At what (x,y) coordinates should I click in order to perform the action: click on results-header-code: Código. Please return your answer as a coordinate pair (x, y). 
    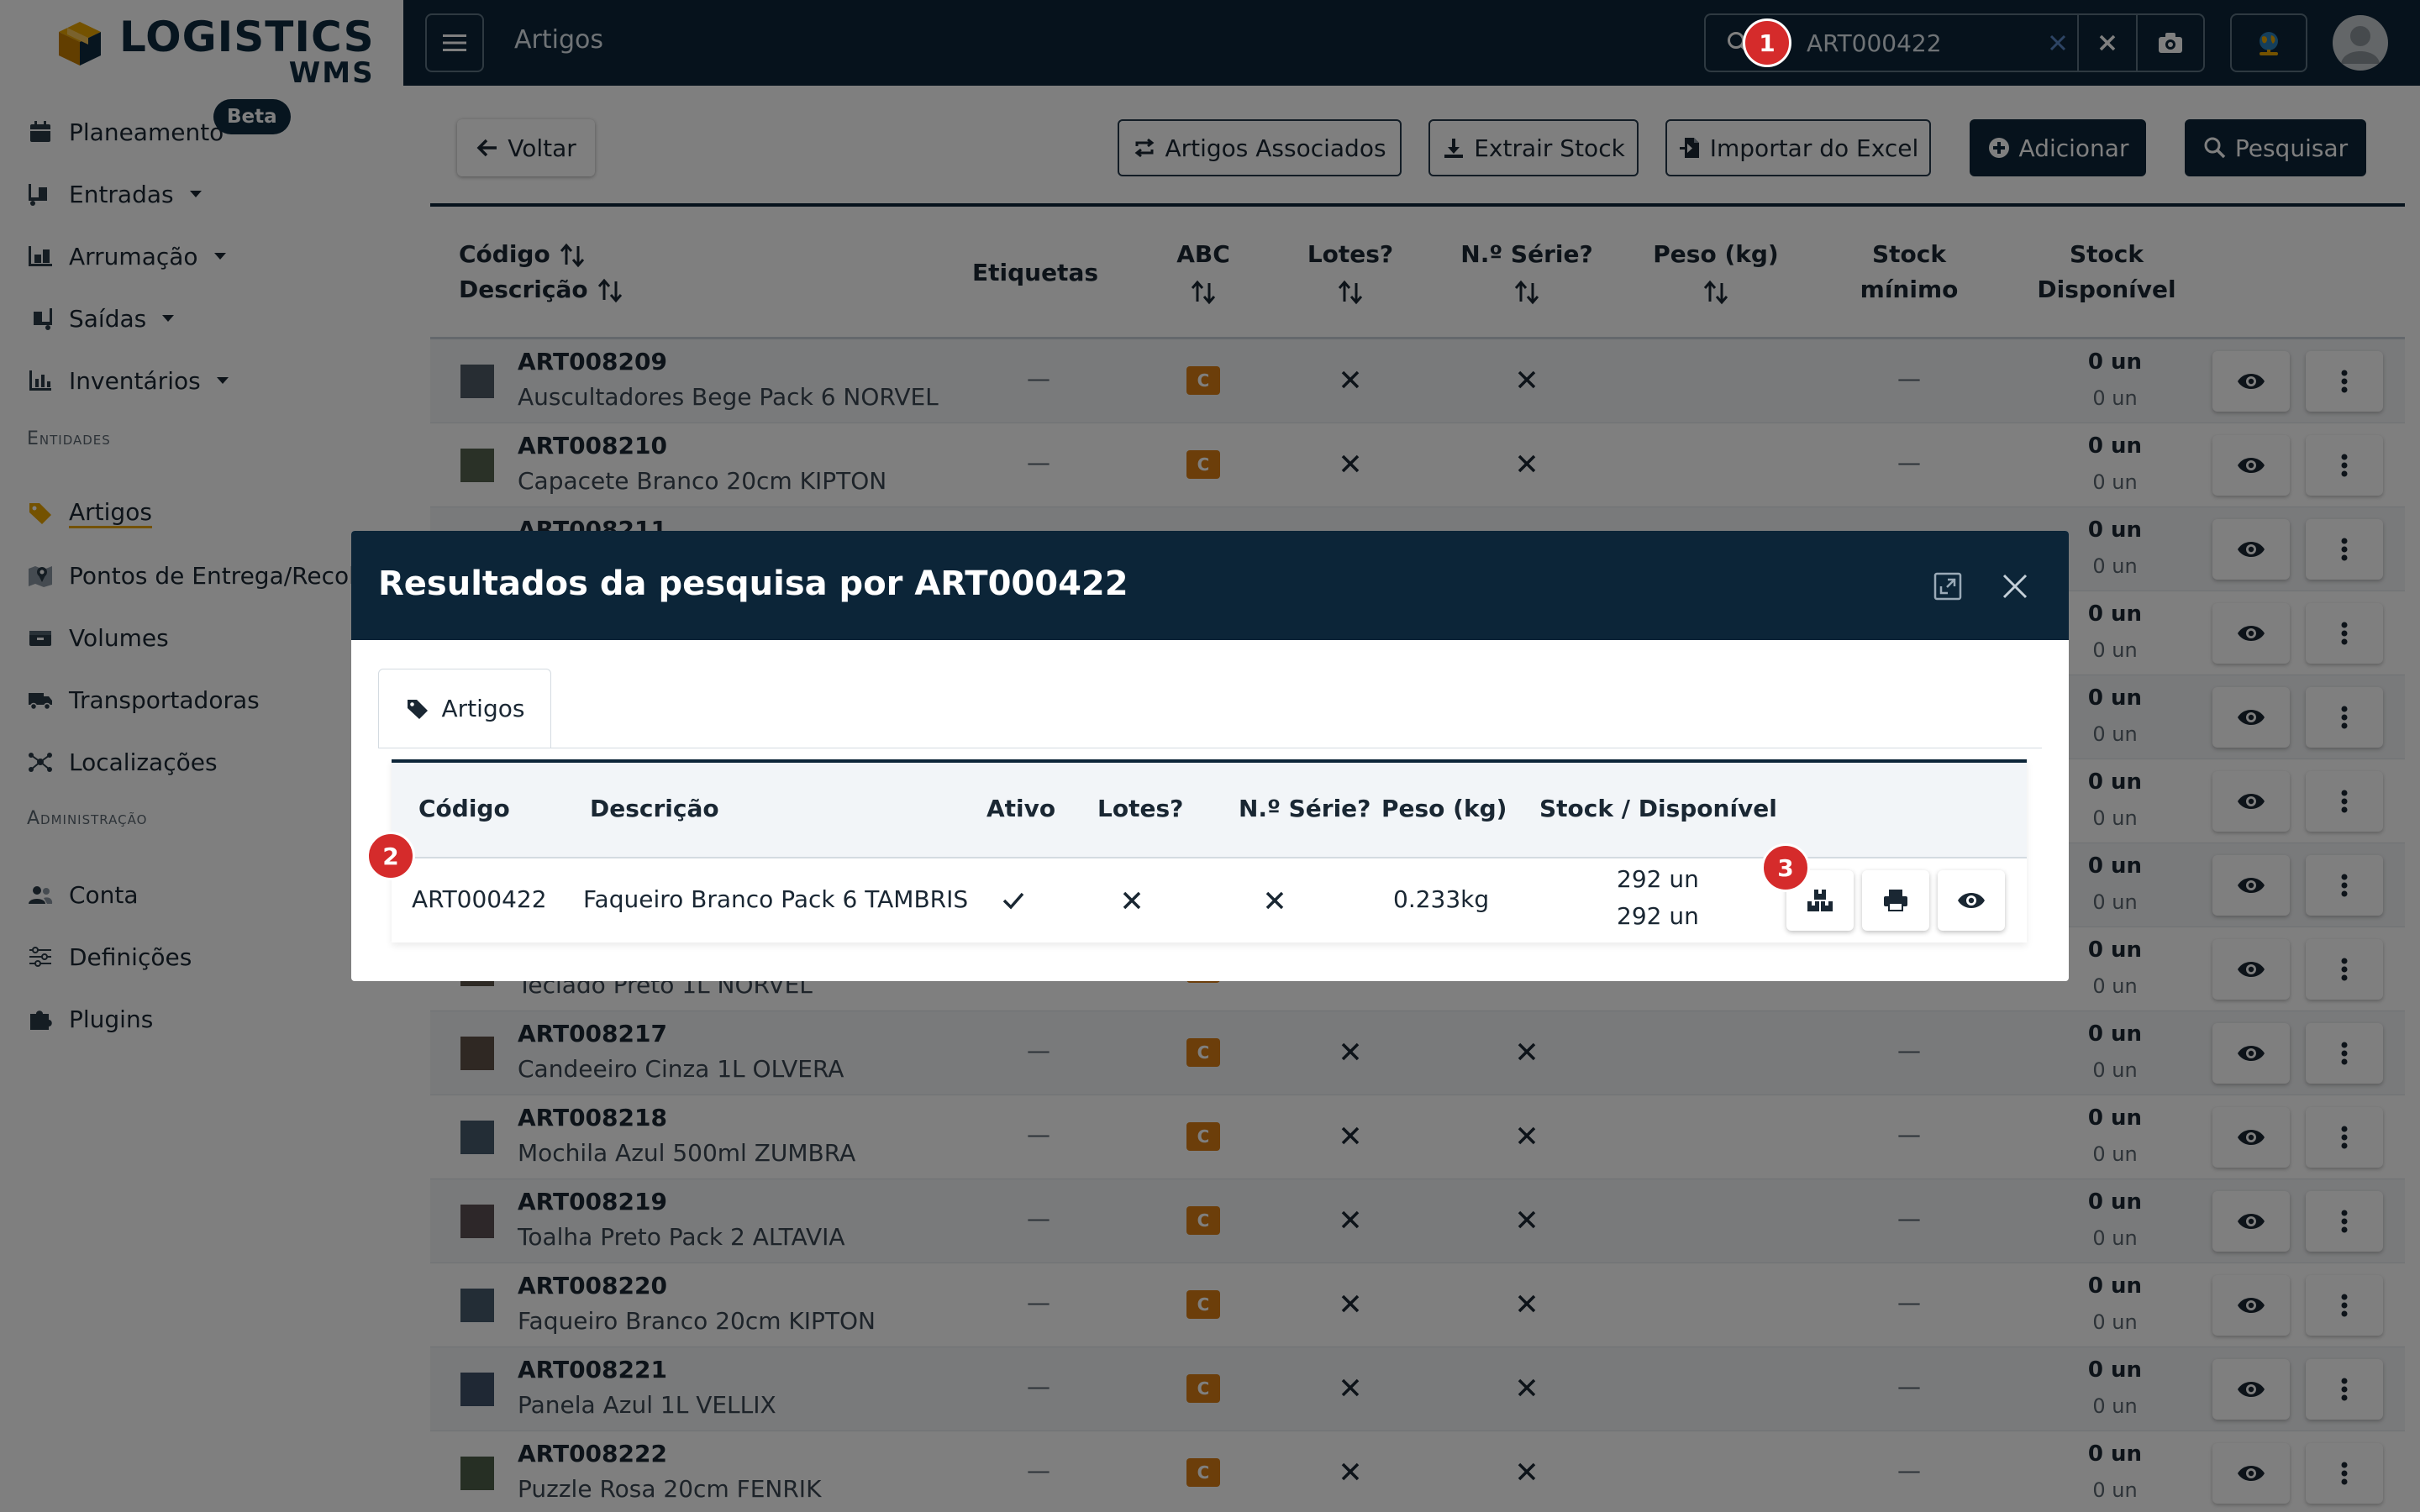
    Looking at the image, I should click on (464, 808).